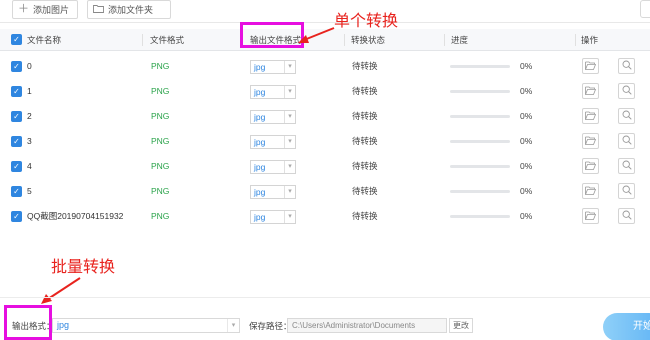 This screenshot has width=650, height=340. What do you see at coordinates (146, 325) in the screenshot?
I see `batch-output-format-select: jpg ▾` at bounding box center [146, 325].